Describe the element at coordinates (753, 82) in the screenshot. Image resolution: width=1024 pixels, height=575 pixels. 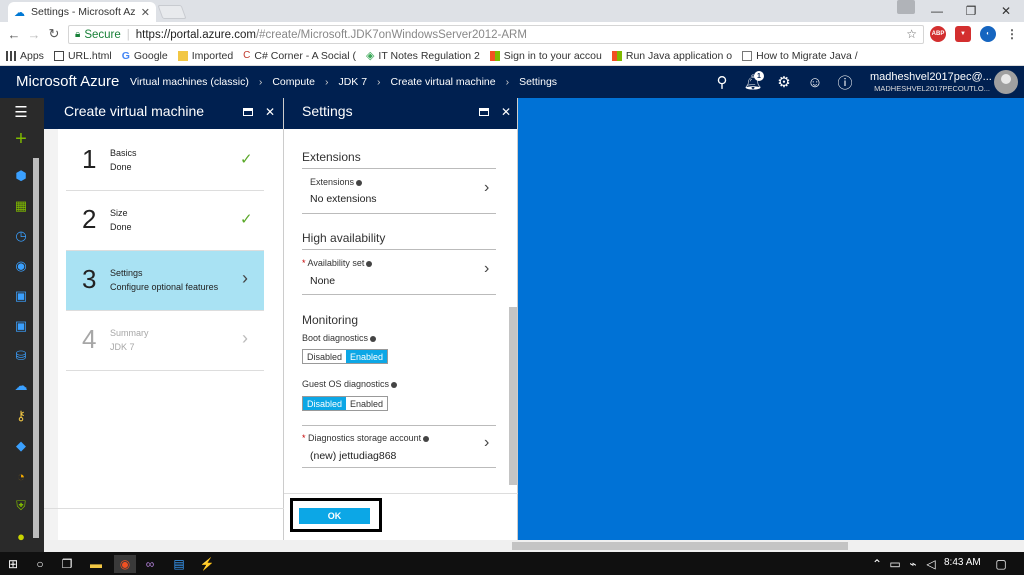
I see `notifications-bell-icon: 🔔︎ 1` at that location.